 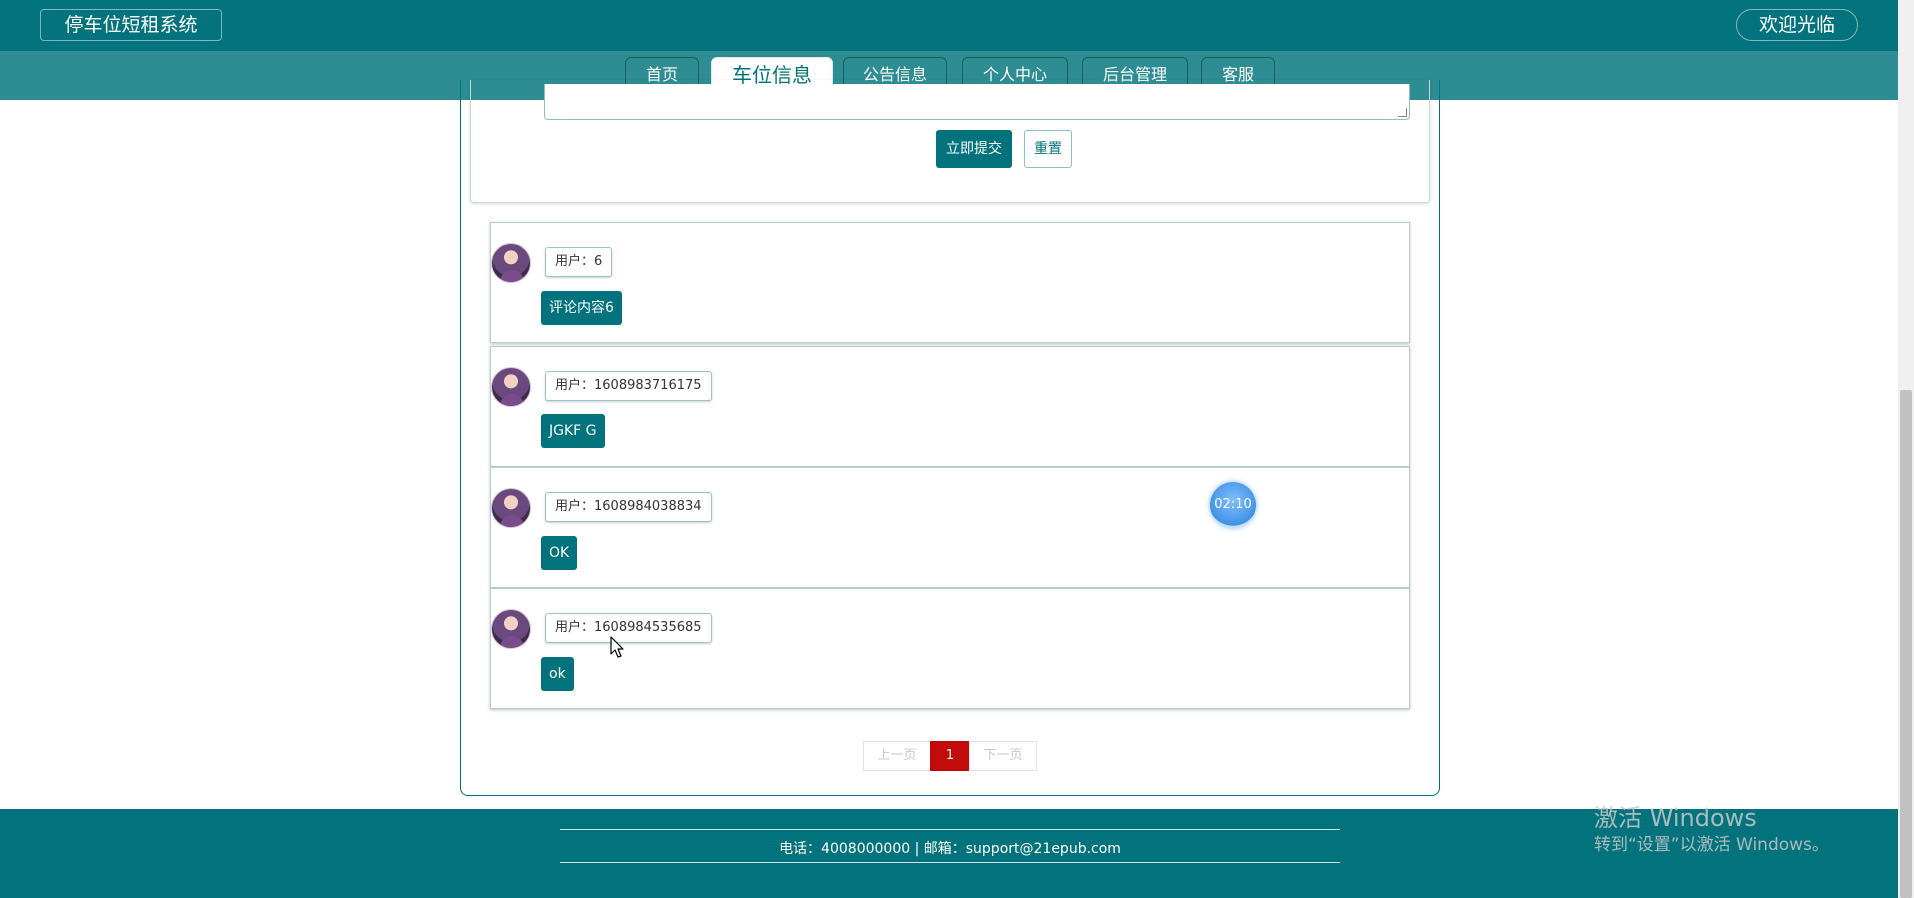 I want to click on comment-content: JGKF G, so click(x=573, y=431).